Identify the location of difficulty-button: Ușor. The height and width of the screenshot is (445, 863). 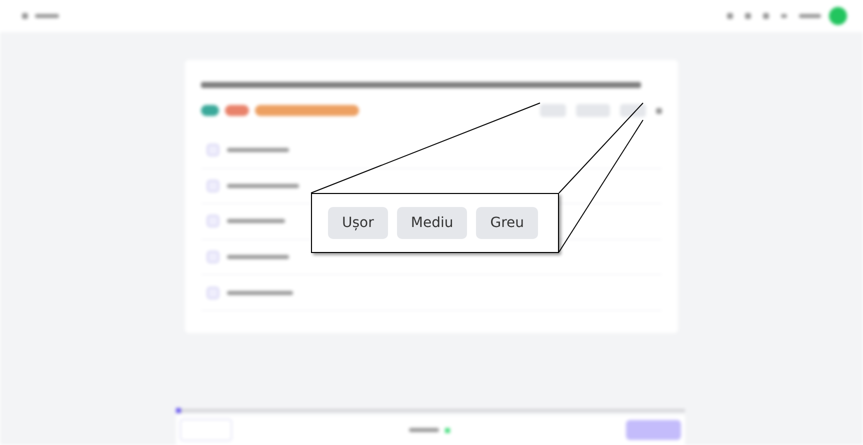
(358, 223).